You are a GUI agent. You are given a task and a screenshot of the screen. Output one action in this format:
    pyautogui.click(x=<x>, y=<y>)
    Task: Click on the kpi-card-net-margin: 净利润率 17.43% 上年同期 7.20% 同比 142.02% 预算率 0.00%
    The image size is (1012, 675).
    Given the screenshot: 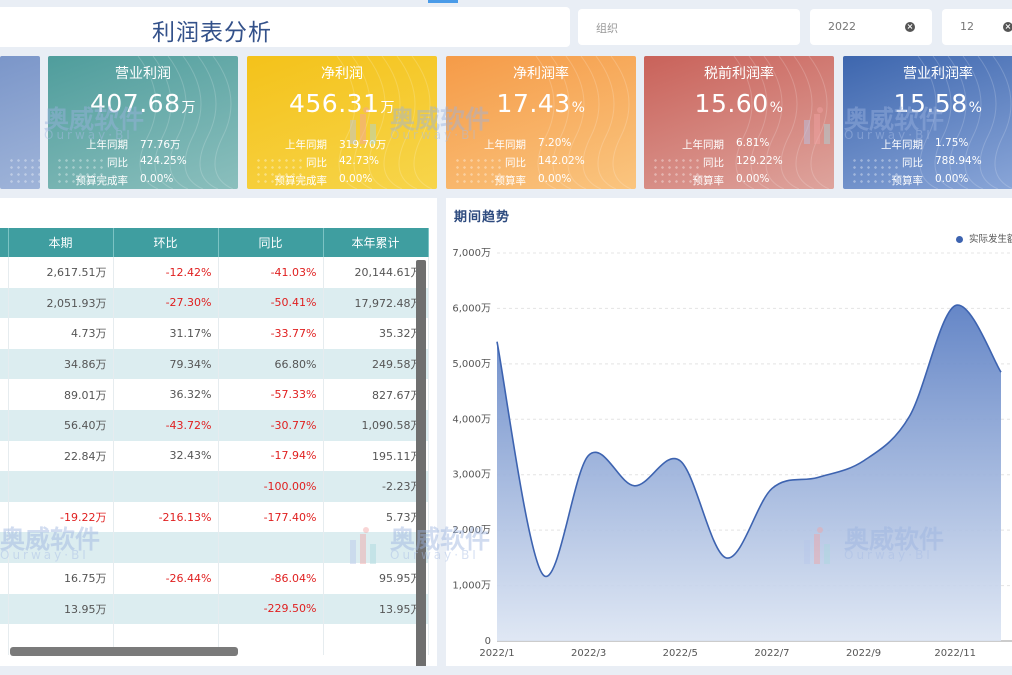 What is the action you would take?
    pyautogui.click(x=541, y=122)
    